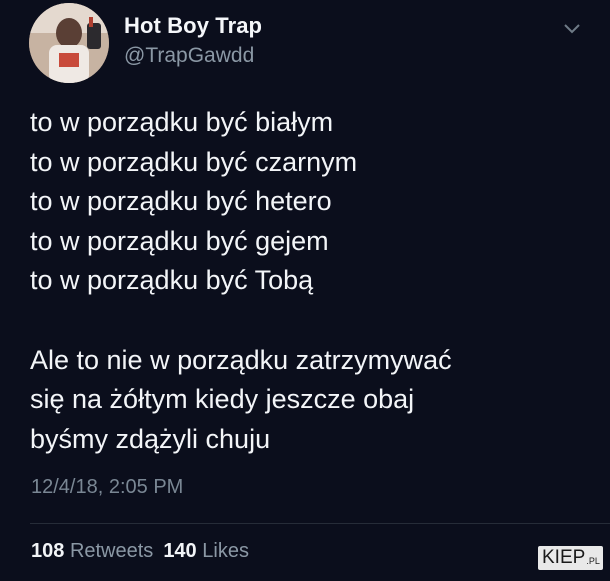  What do you see at coordinates (564, 557) in the screenshot?
I see `watermark-text: KIEP` at bounding box center [564, 557].